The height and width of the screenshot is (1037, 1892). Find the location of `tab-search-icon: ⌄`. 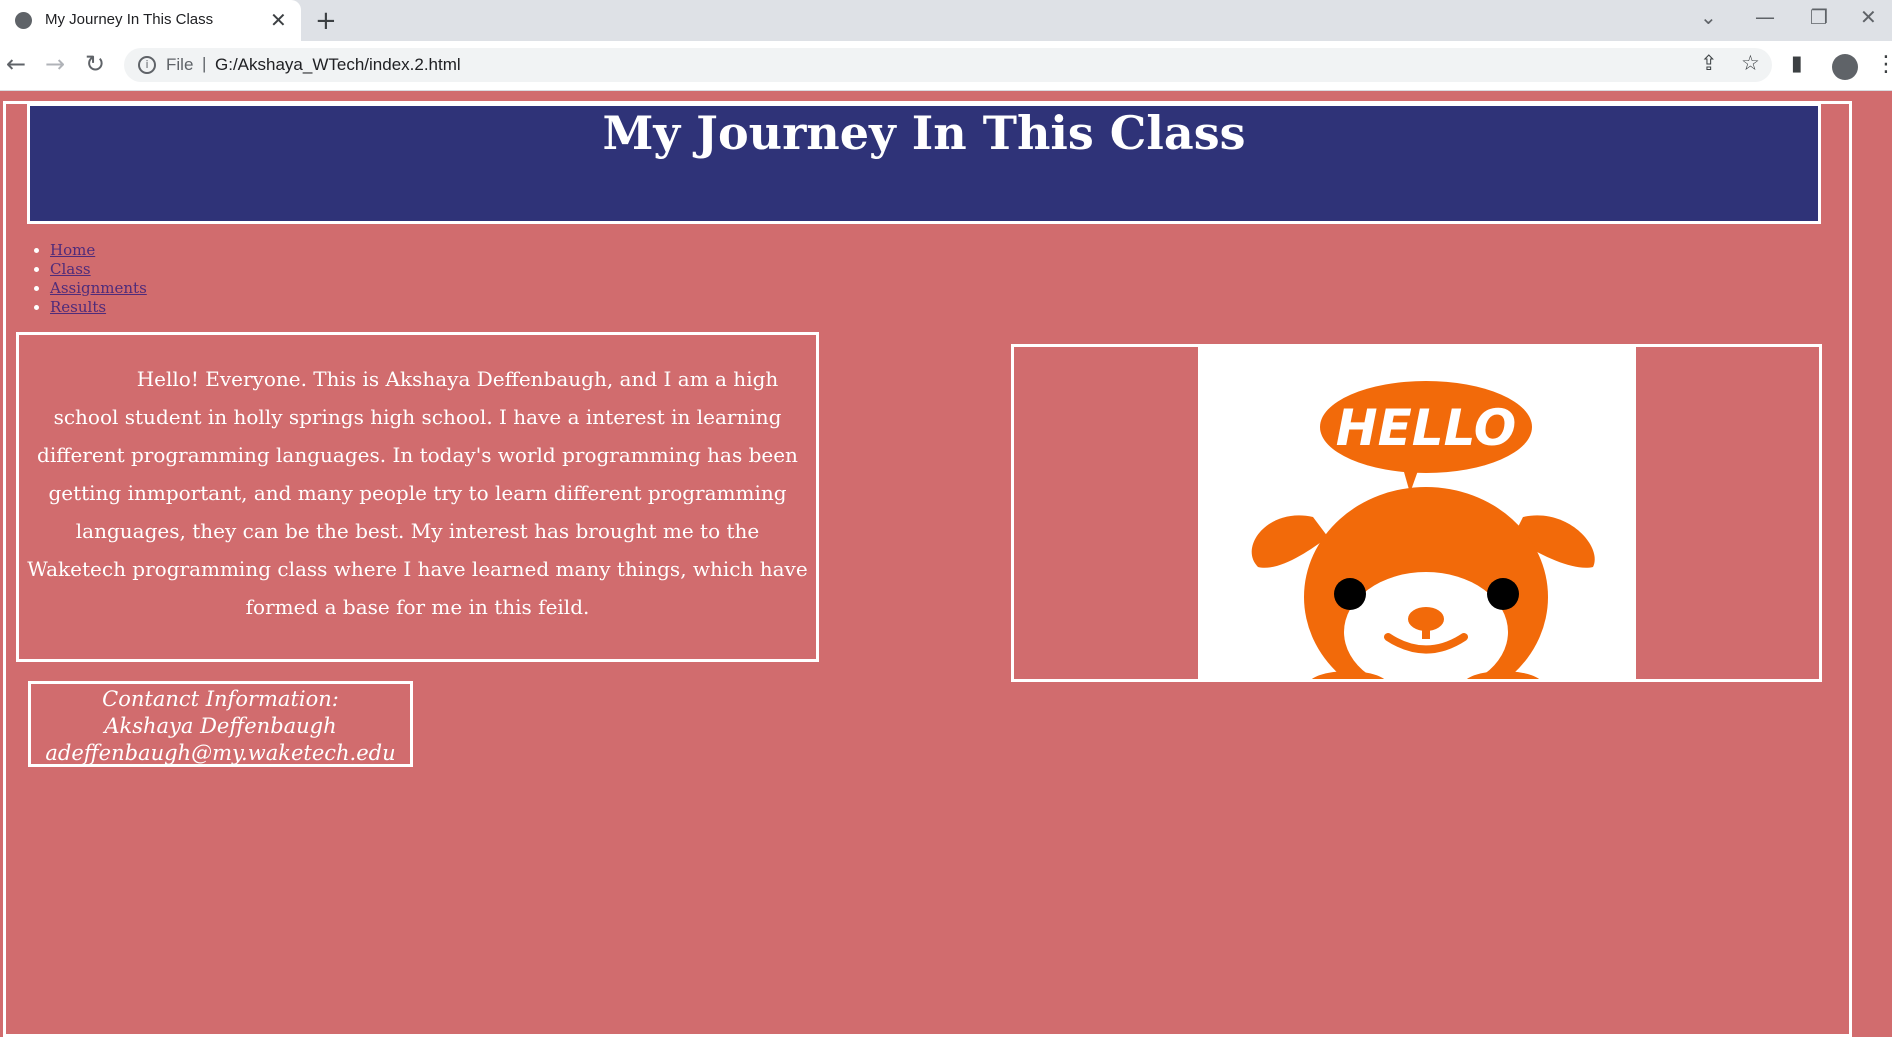

tab-search-icon: ⌄ is located at coordinates (1708, 17).